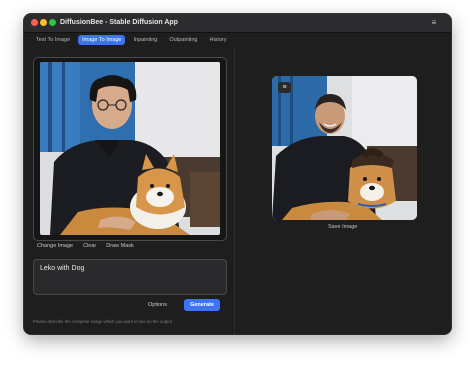  What do you see at coordinates (217, 40) in the screenshot?
I see `tab-history: History` at bounding box center [217, 40].